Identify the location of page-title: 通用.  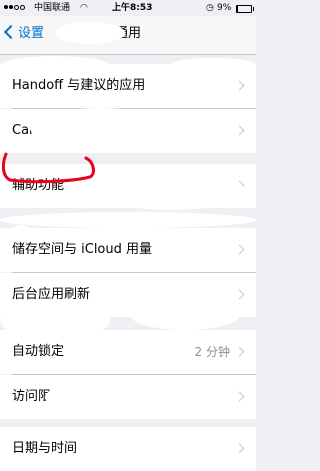
(127, 33).